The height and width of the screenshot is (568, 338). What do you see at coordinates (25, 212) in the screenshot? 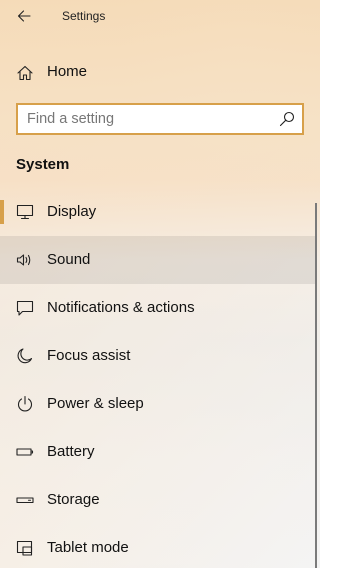
I see `display-icon` at bounding box center [25, 212].